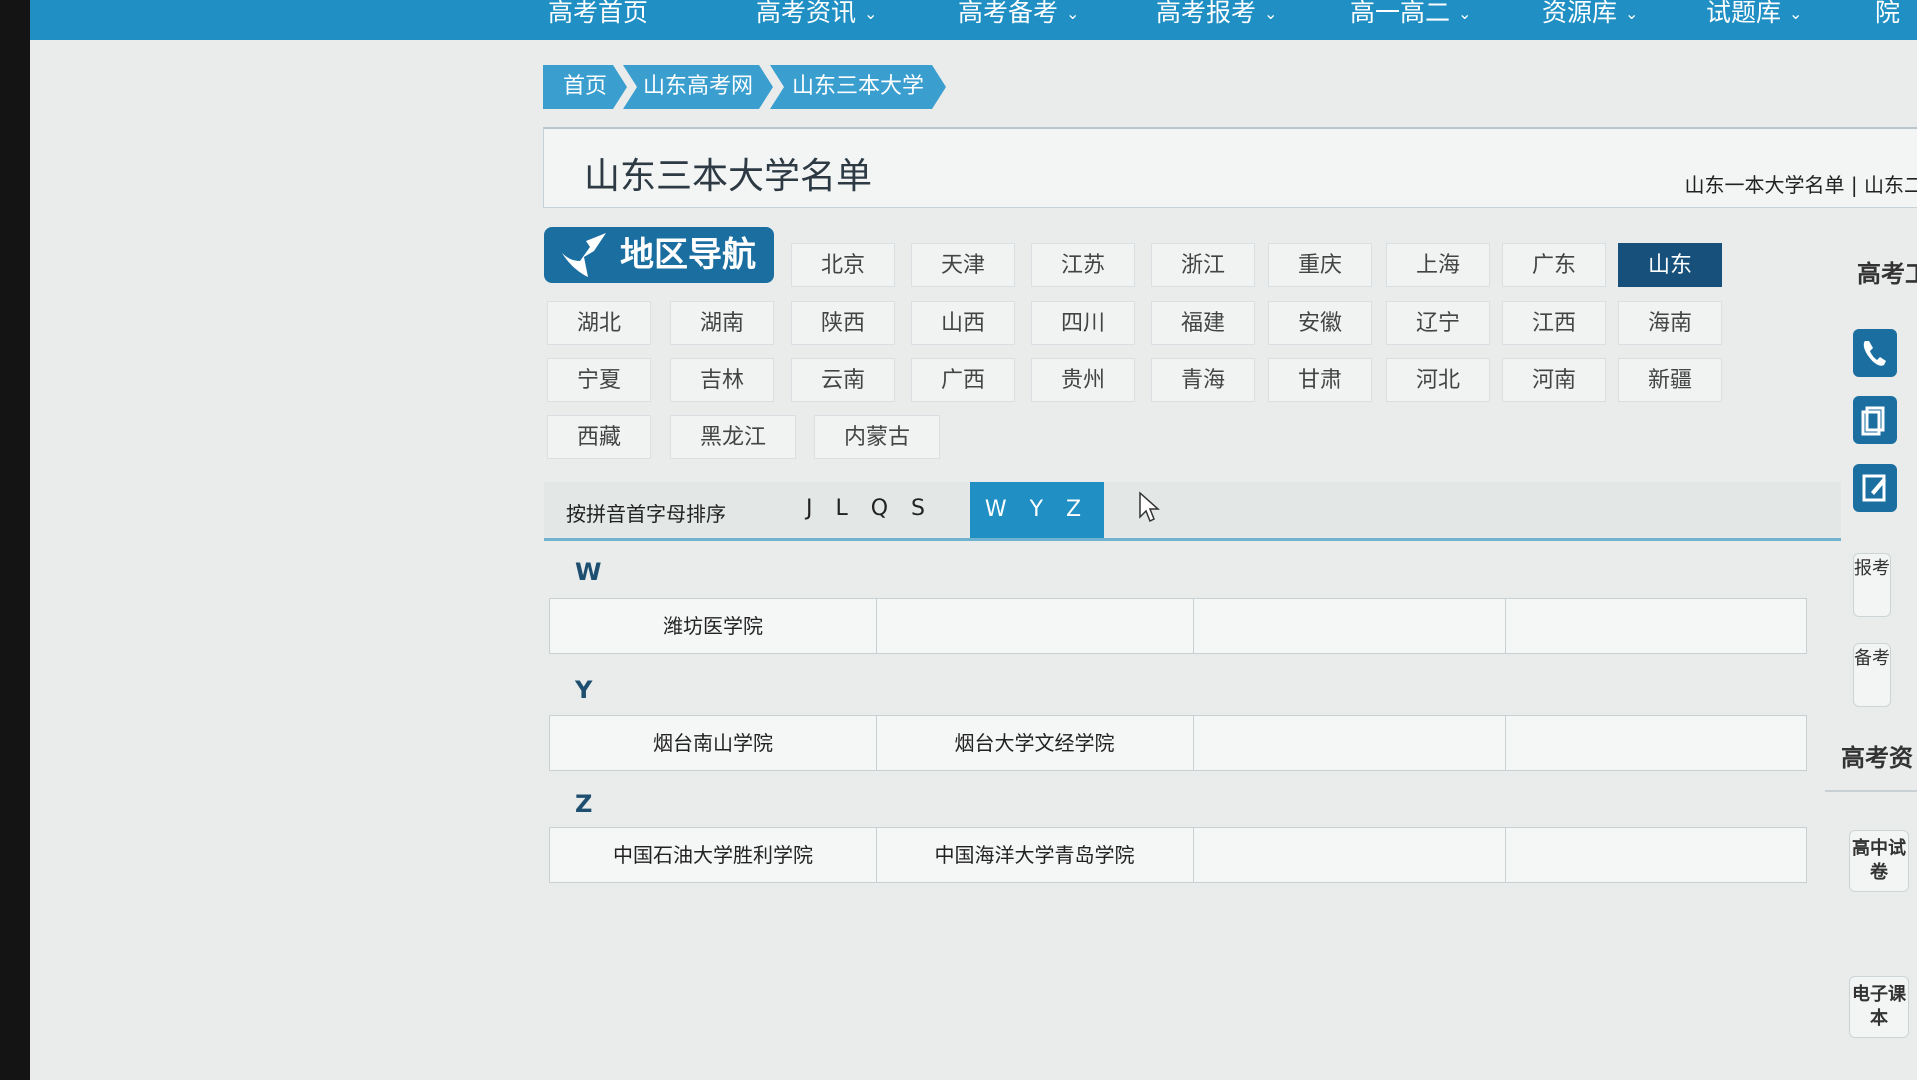  Describe the element at coordinates (1879, 1007) in the screenshot. I see `sidebar-card-ebooks: 电子课本` at that location.